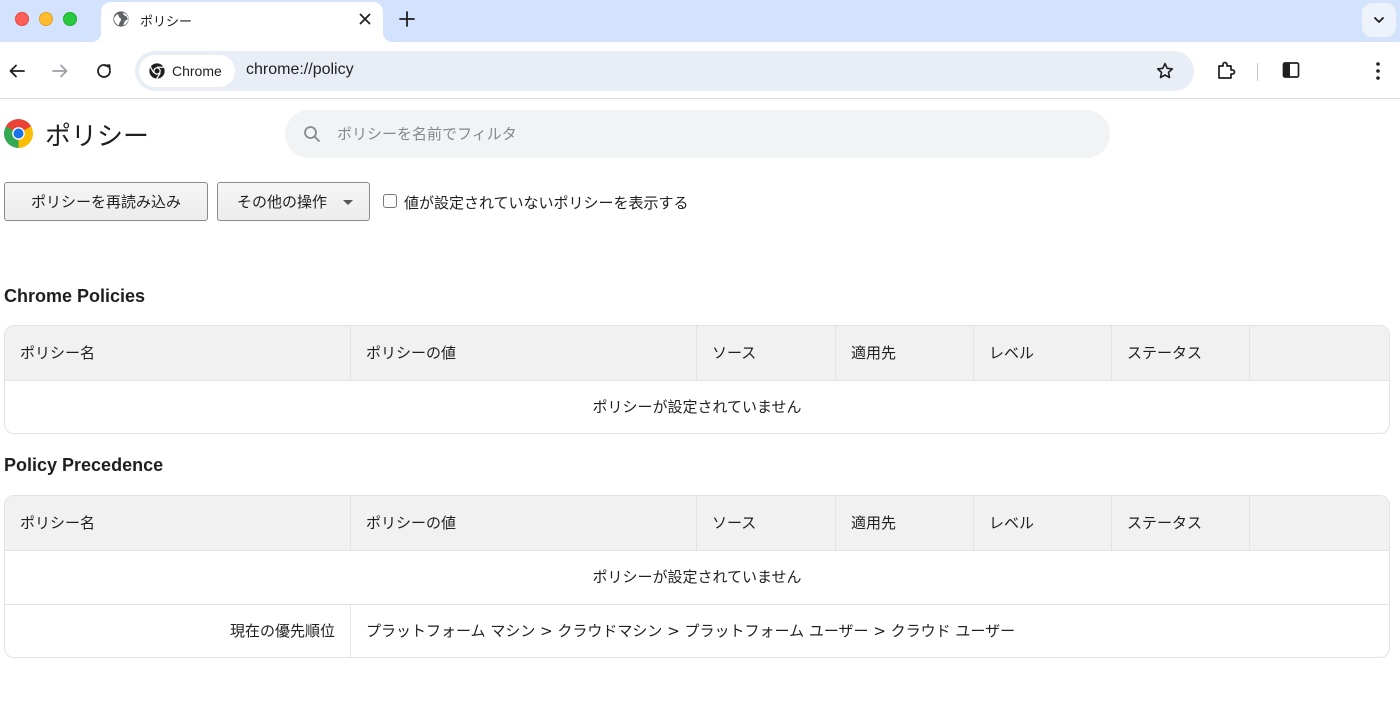  I want to click on tab-title: ポリシー, so click(166, 22).